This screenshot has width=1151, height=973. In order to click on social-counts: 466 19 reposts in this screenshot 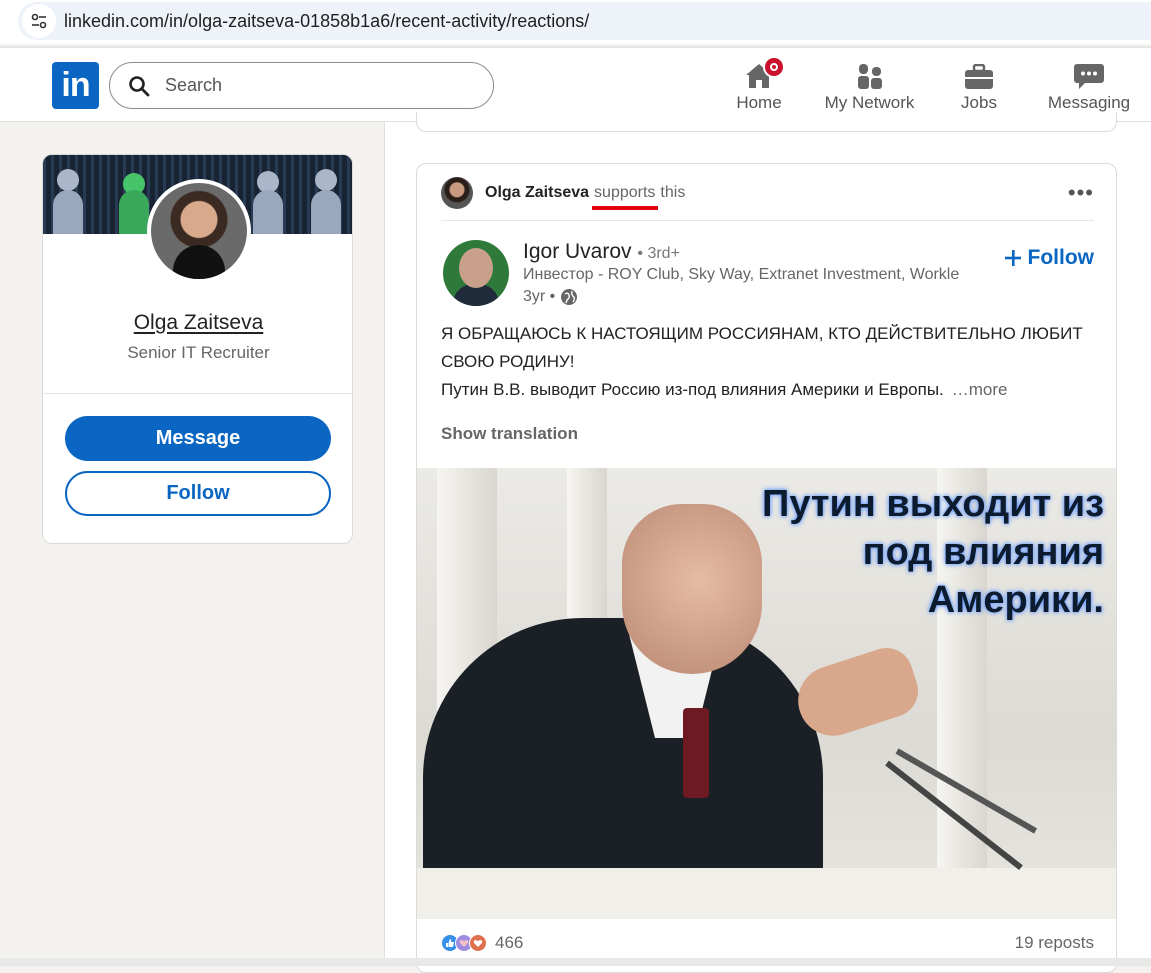, I will do `click(767, 943)`.